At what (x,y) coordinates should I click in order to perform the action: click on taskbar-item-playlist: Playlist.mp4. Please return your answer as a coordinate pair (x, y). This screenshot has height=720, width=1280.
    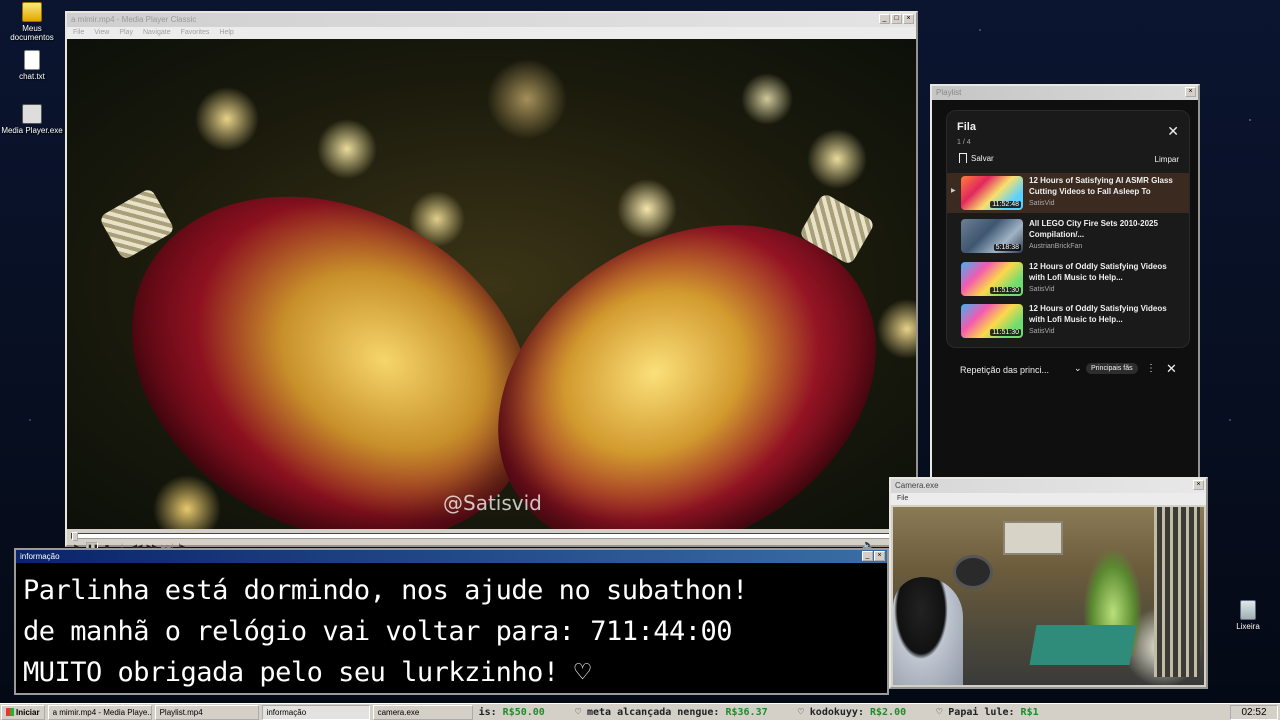
    Looking at the image, I should click on (206, 712).